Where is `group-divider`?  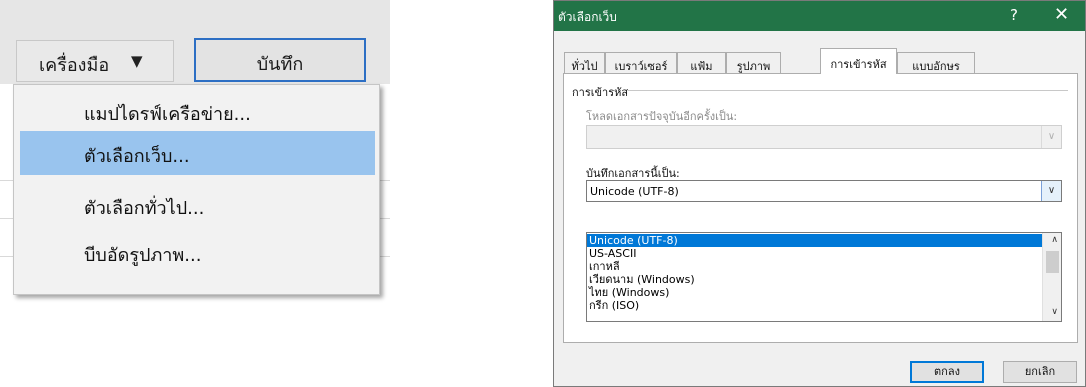 group-divider is located at coordinates (848, 90).